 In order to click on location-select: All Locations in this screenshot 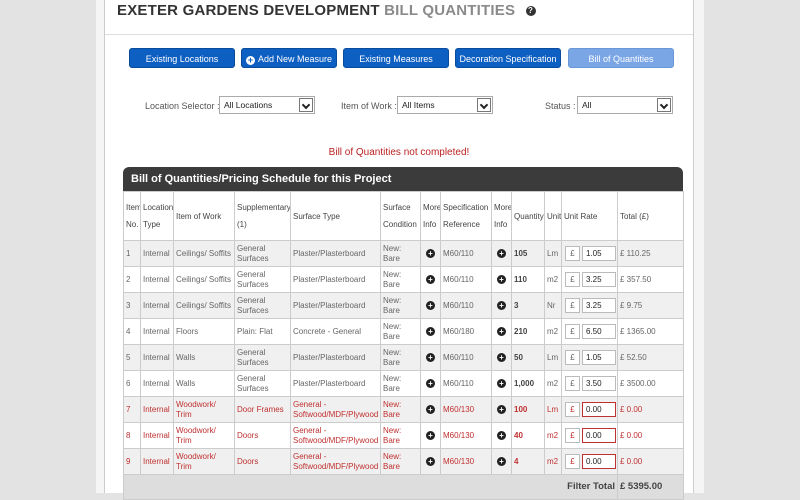, I will do `click(267, 105)`.